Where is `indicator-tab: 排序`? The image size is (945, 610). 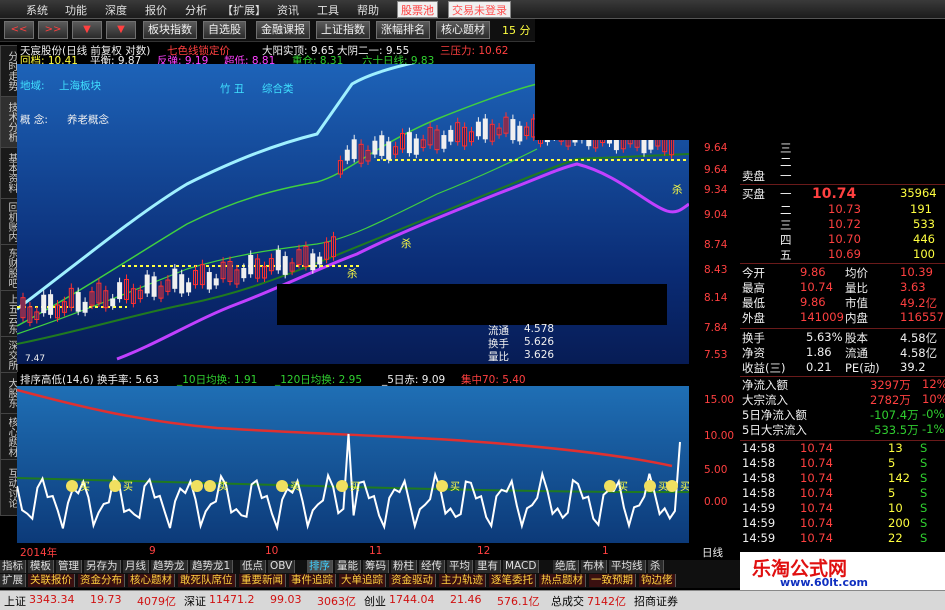 indicator-tab: 排序 is located at coordinates (320, 566).